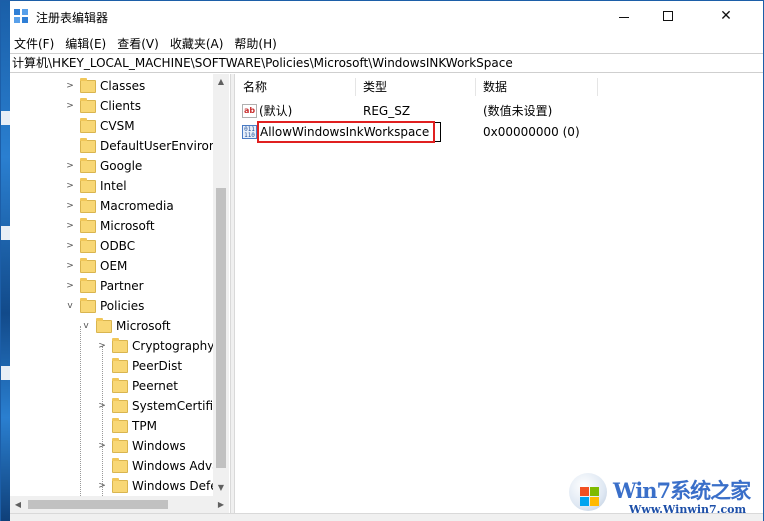 Image resolution: width=764 pixels, height=521 pixels. I want to click on tree-item-label: Cryptography, so click(173, 346).